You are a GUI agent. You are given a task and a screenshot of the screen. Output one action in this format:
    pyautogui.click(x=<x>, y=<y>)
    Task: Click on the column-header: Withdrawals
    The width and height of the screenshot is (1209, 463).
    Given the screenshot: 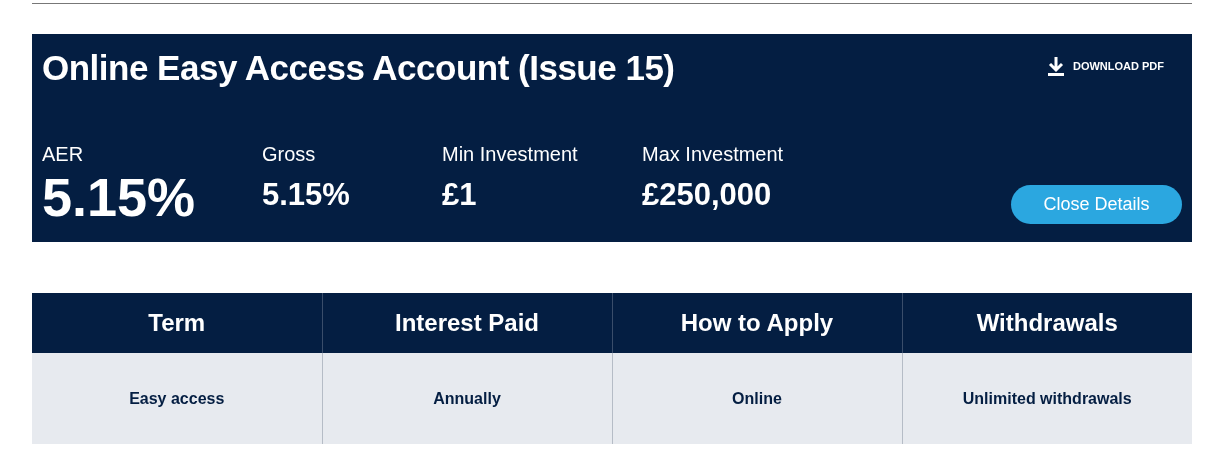 What is the action you would take?
    pyautogui.click(x=1047, y=323)
    